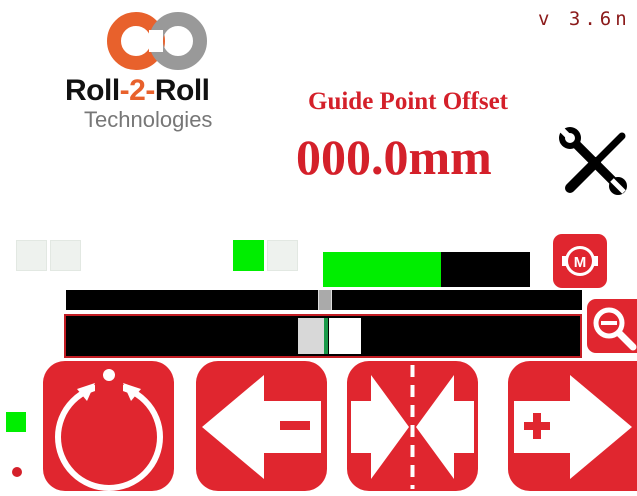 The height and width of the screenshot is (496, 637). Describe the element at coordinates (109, 430) in the screenshot. I see `auto-circle-icon` at that location.